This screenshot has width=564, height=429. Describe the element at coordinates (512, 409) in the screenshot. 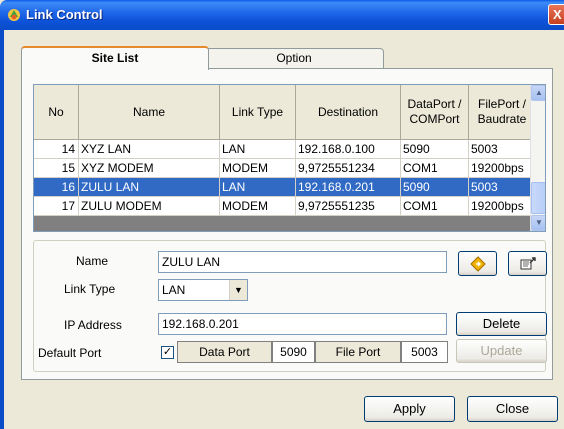

I see `close-button: Close` at that location.